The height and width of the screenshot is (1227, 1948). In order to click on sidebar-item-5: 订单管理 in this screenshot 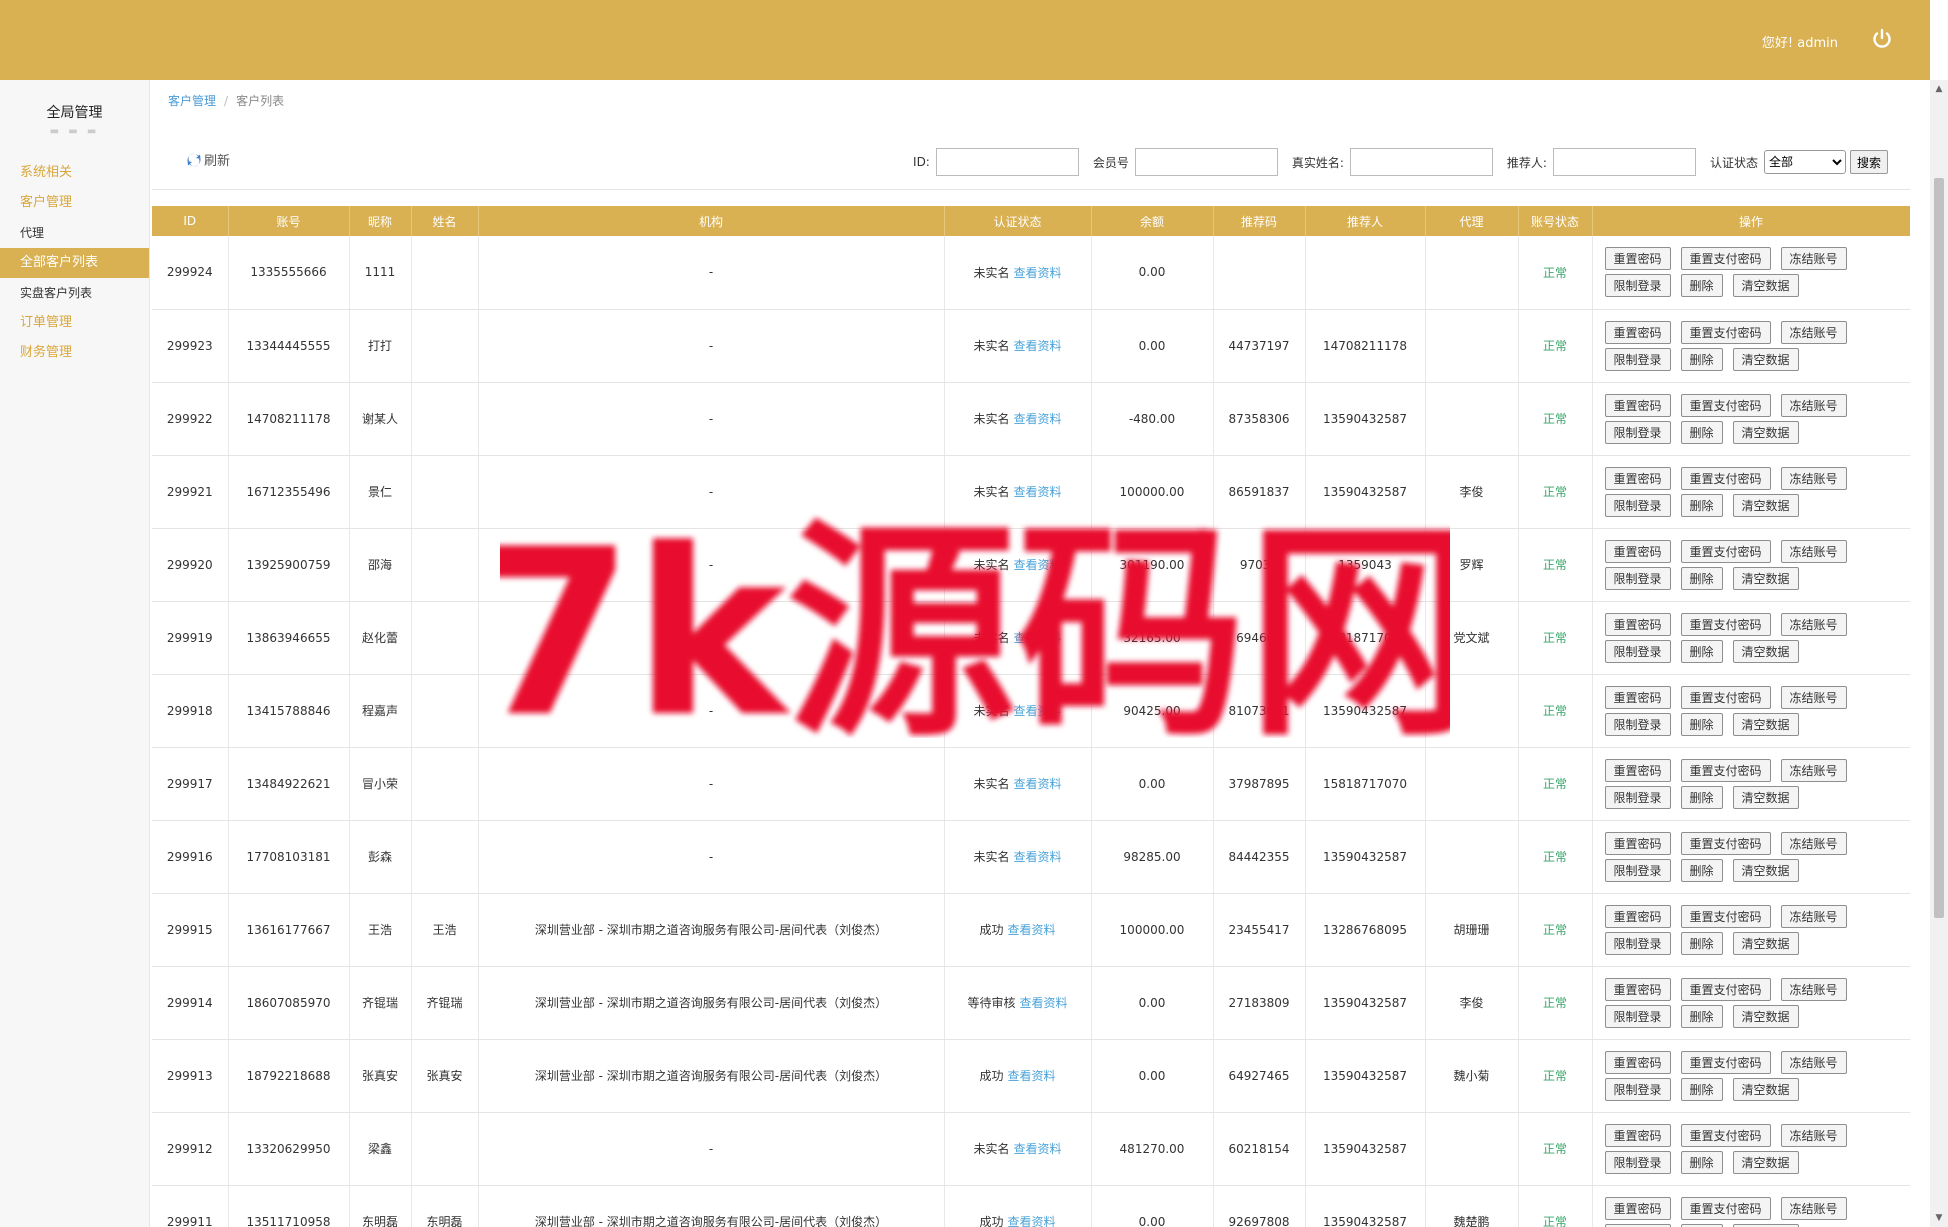, I will do `click(74, 323)`.